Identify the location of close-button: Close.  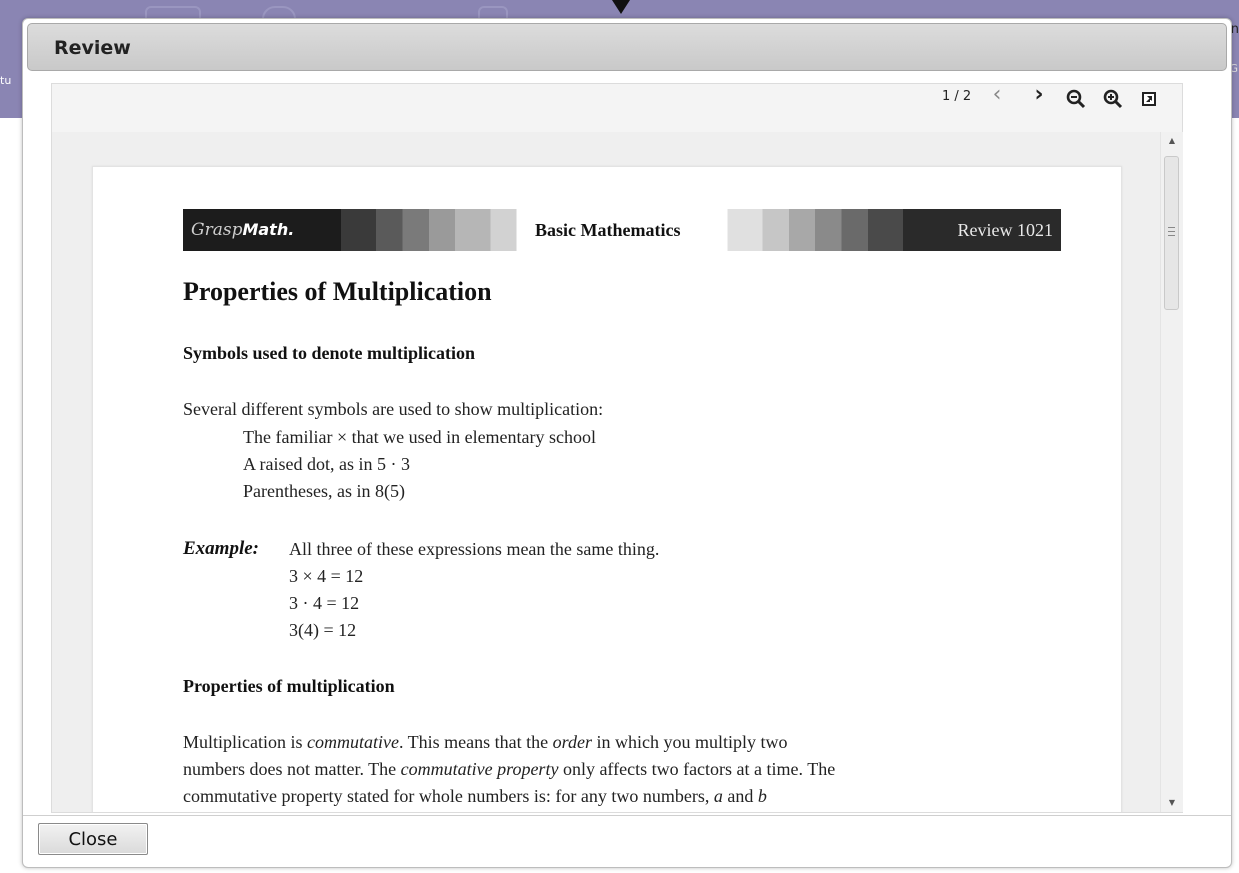
(93, 839).